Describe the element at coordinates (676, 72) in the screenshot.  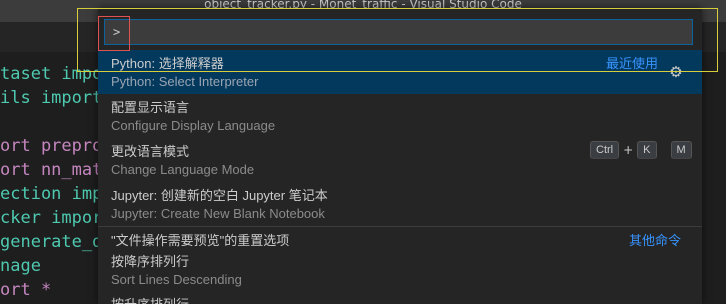
I see `gear-icon: ⚙` at that location.